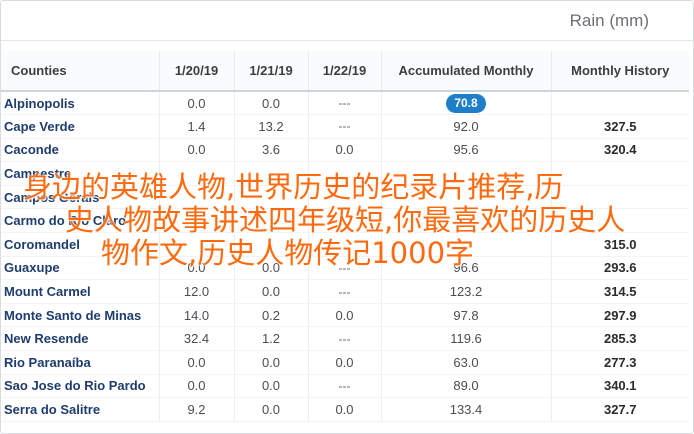 This screenshot has height=434, width=694. What do you see at coordinates (196, 315) in the screenshot?
I see `rain-day-1: 14.0` at bounding box center [196, 315].